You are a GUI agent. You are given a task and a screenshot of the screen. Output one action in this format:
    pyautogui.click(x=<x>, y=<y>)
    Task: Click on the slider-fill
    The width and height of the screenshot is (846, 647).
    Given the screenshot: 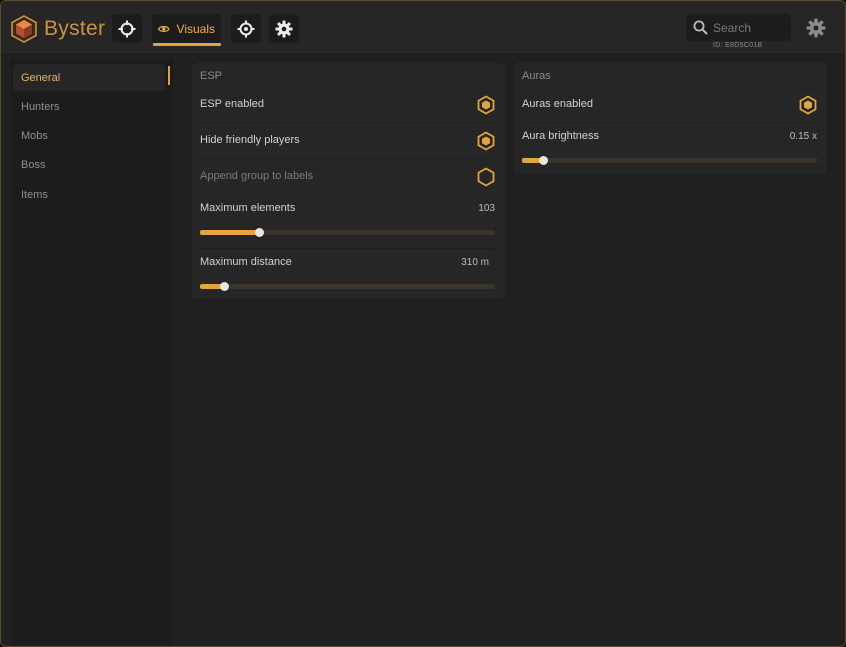 What is the action you would take?
    pyautogui.click(x=229, y=232)
    